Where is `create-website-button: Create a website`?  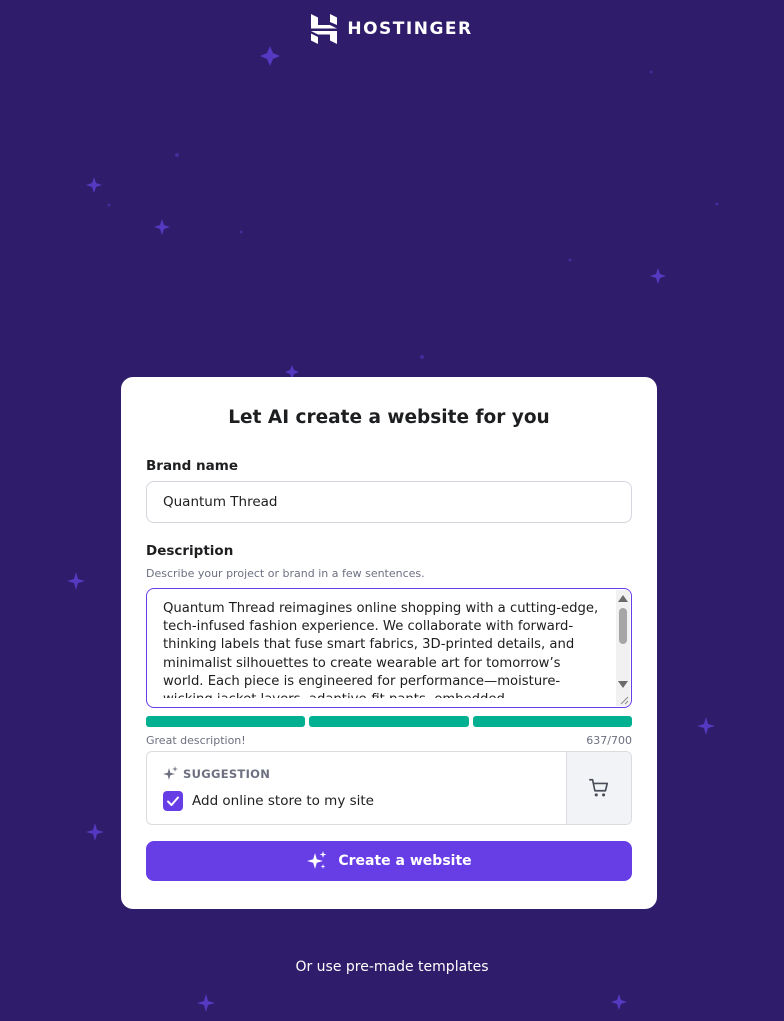 create-website-button: Create a website is located at coordinates (389, 861).